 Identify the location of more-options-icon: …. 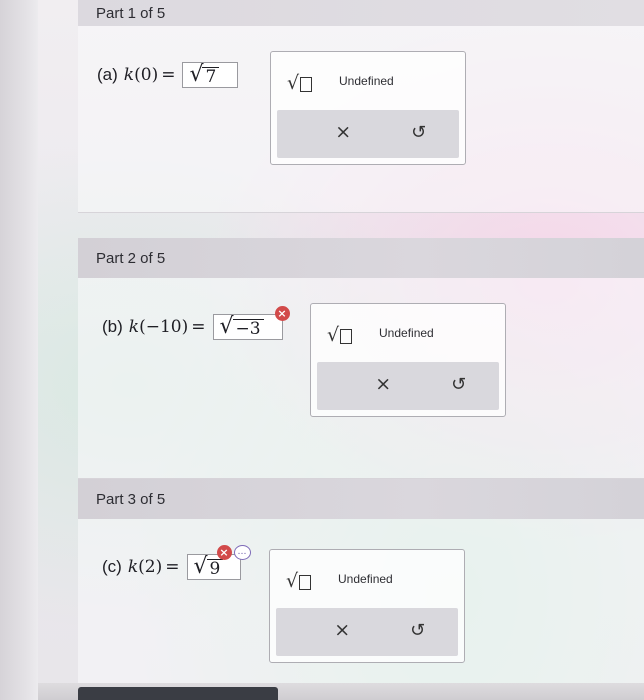
(242, 552).